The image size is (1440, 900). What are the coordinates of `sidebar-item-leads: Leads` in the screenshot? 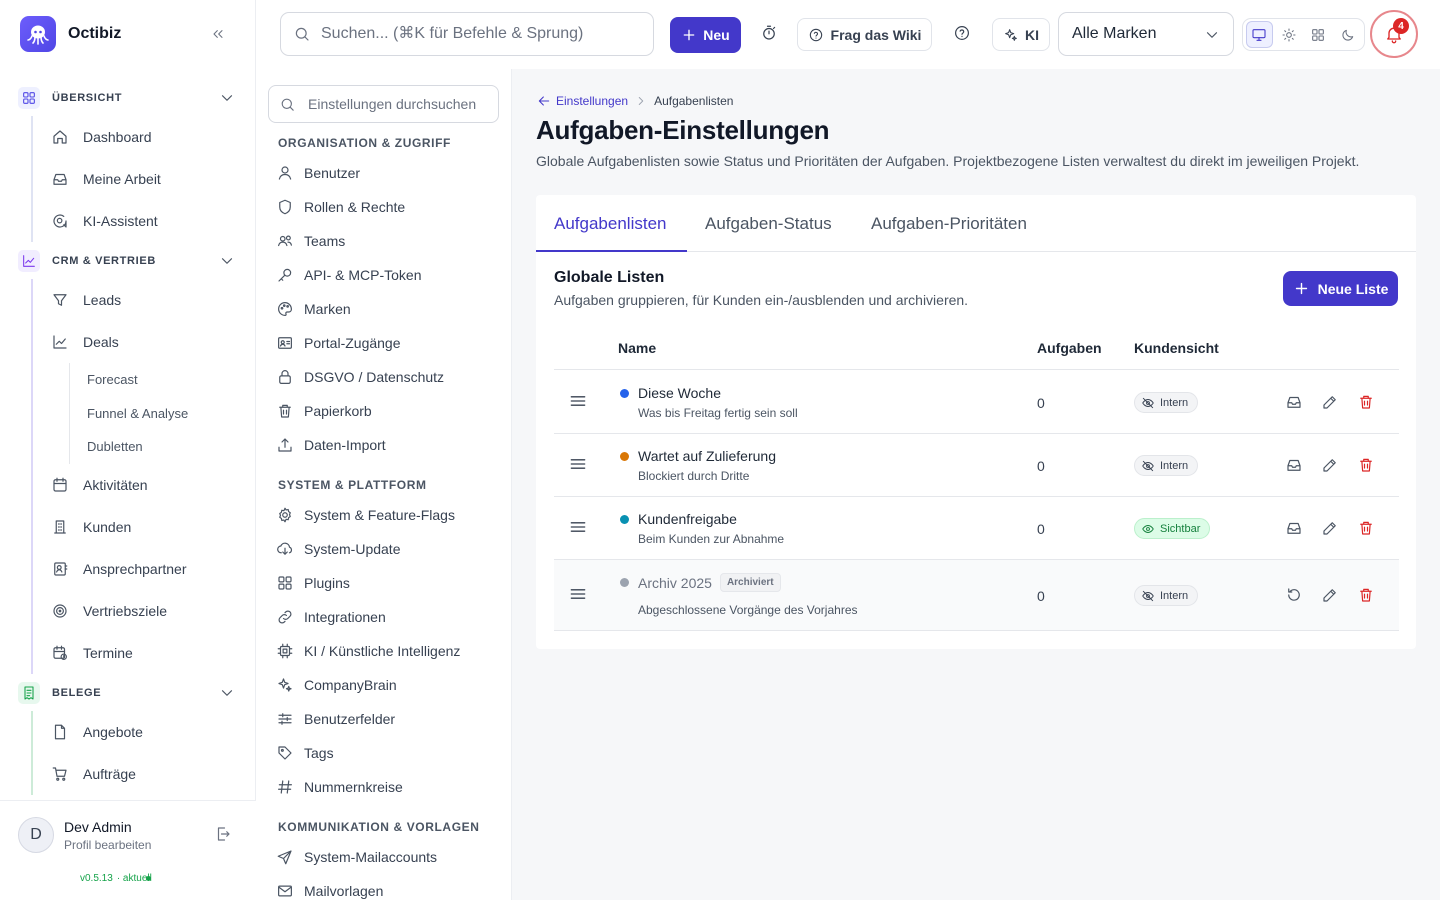 It's located at (144, 300).